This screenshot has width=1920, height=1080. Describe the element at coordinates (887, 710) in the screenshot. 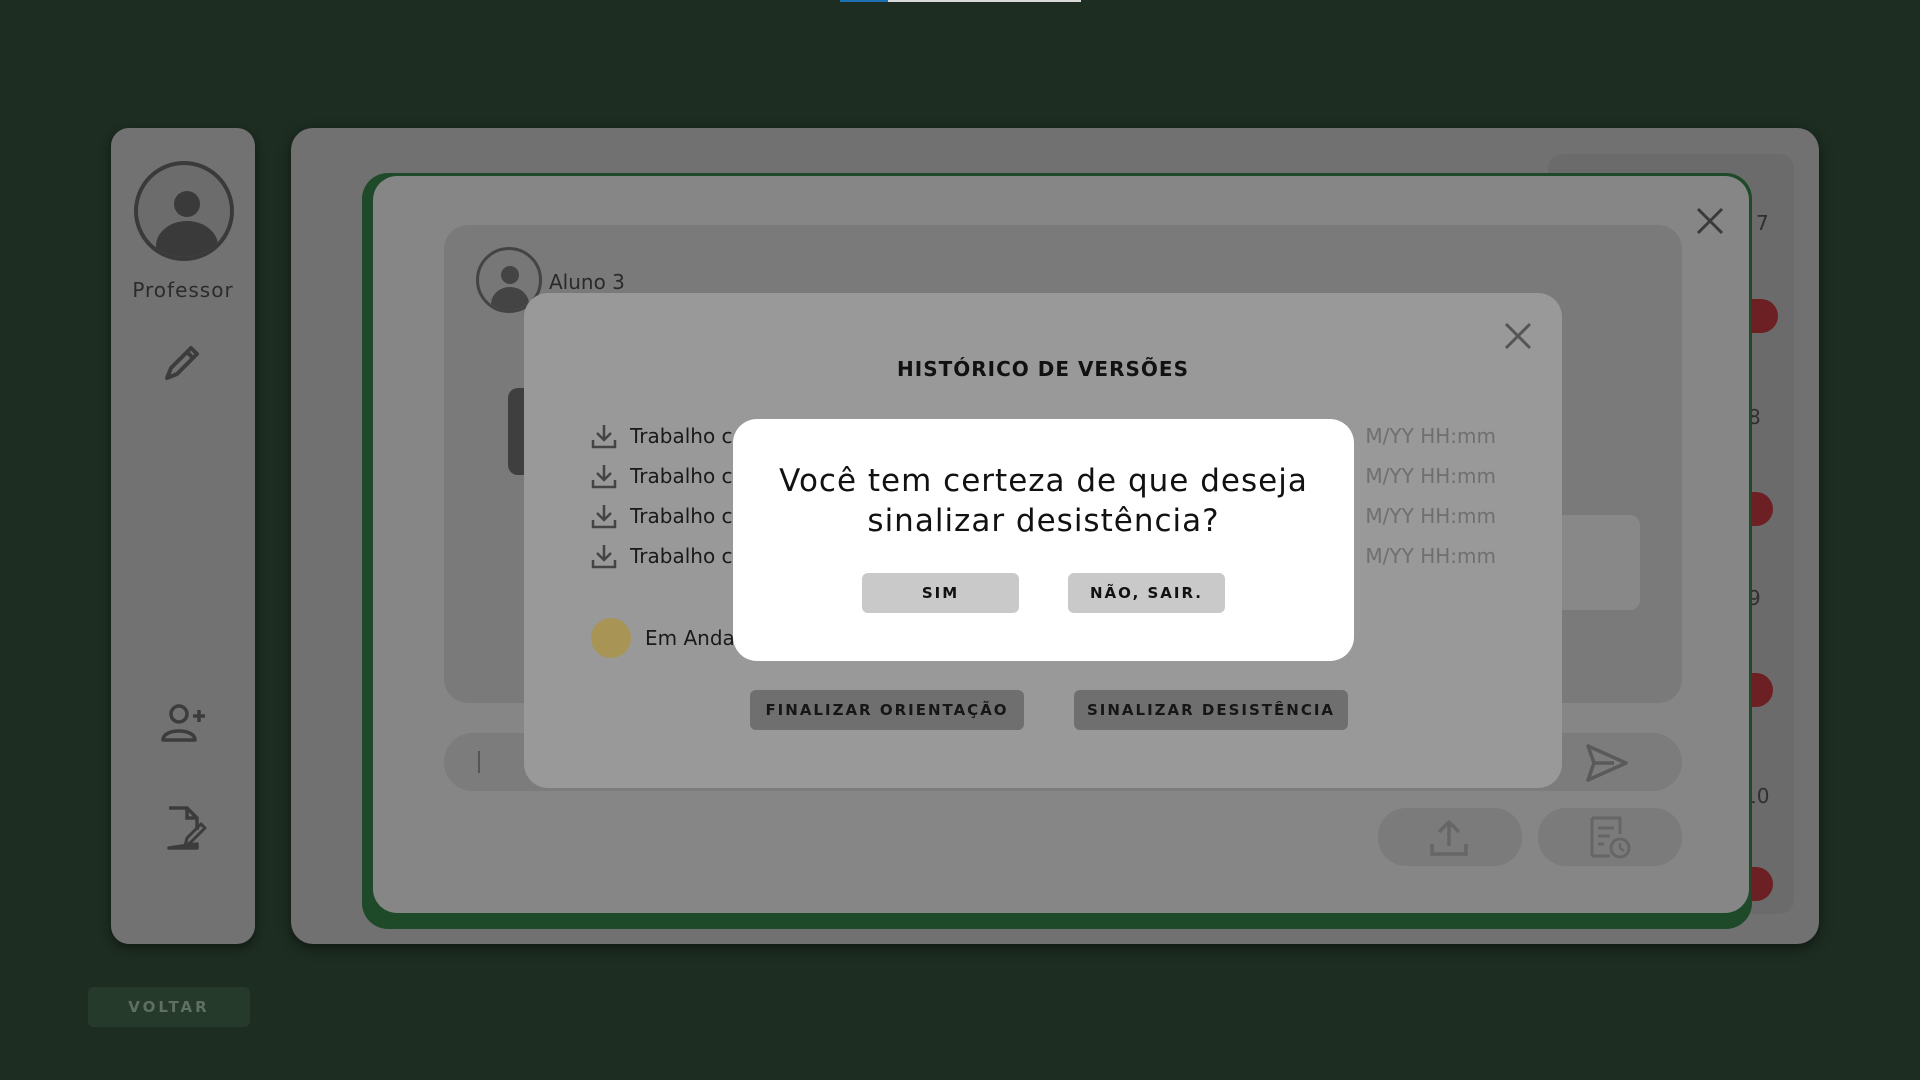

I see `finalize-orientation-button: FINALIZAR ORIENTAÇÃO` at that location.